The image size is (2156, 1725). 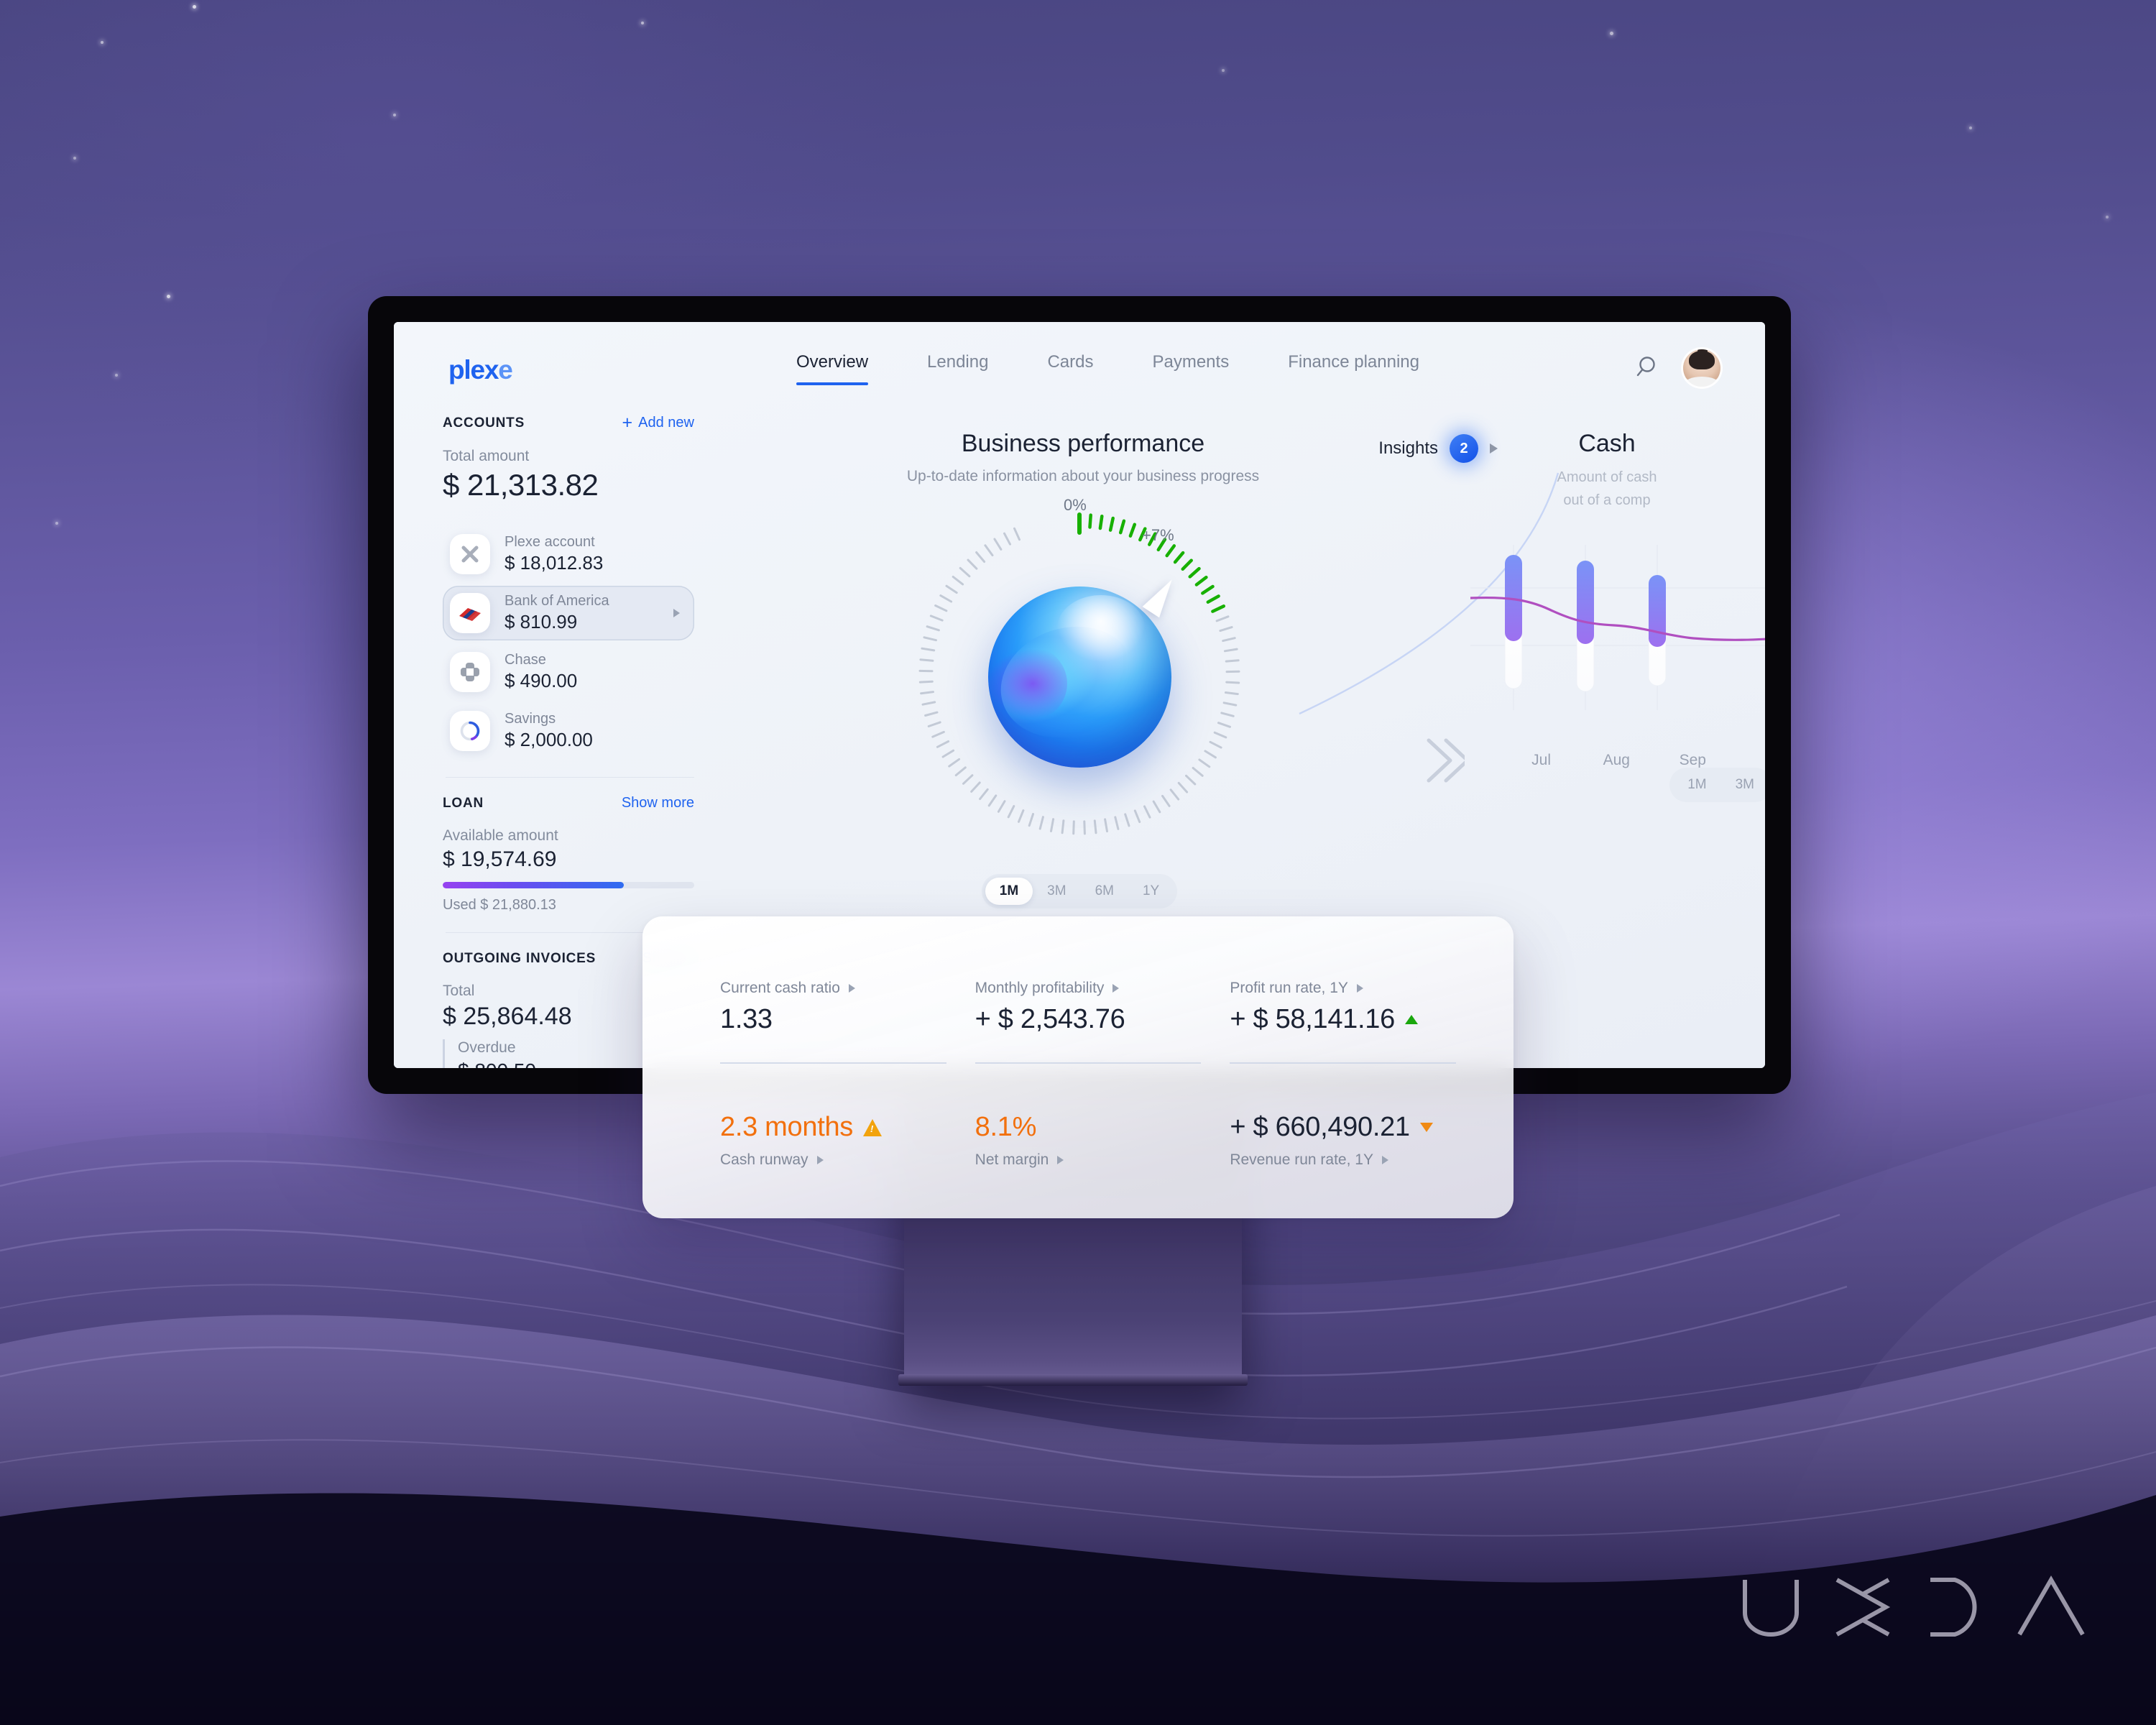 What do you see at coordinates (666, 423) in the screenshot?
I see `add-new-label: Add new` at bounding box center [666, 423].